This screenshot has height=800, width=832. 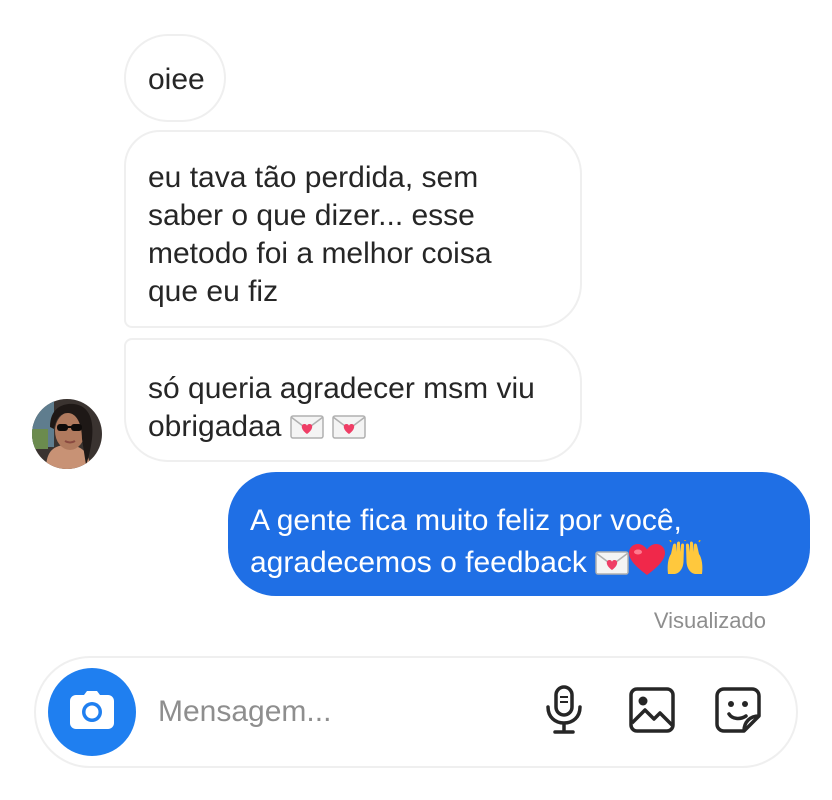 I want to click on message-text-line: eu tava tão perdida, sem, so click(x=313, y=177).